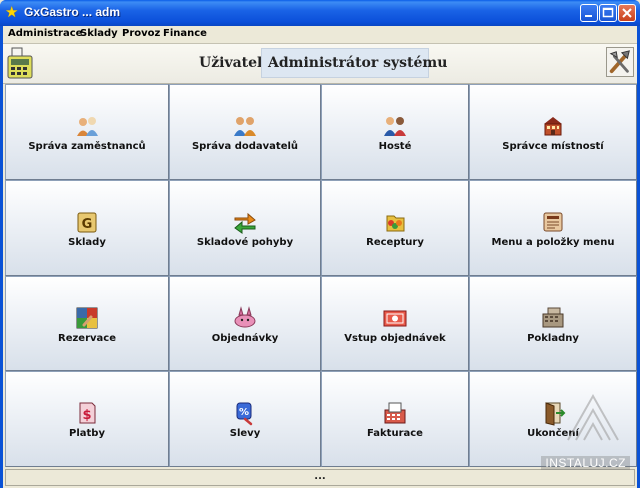  What do you see at coordinates (395, 413) in the screenshot?
I see `invoicing-icon` at bounding box center [395, 413].